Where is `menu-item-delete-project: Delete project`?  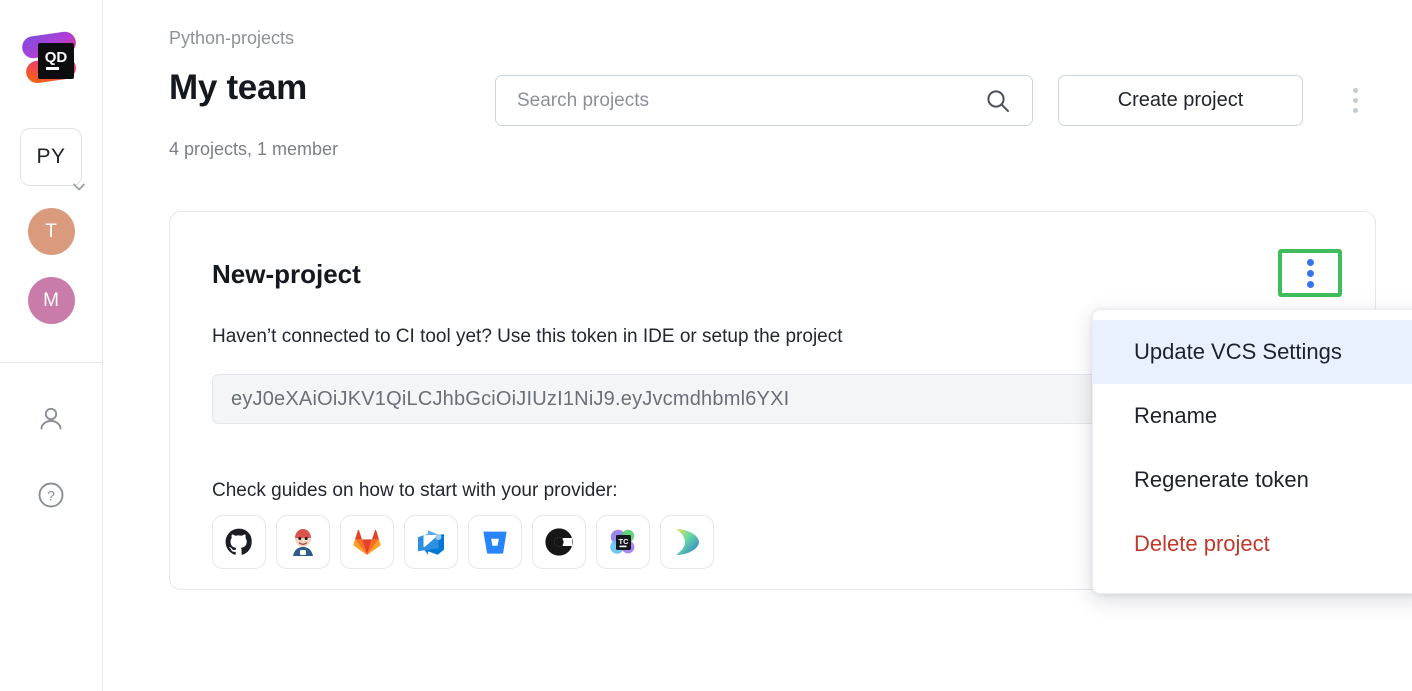 menu-item-delete-project: Delete project is located at coordinates (1252, 544).